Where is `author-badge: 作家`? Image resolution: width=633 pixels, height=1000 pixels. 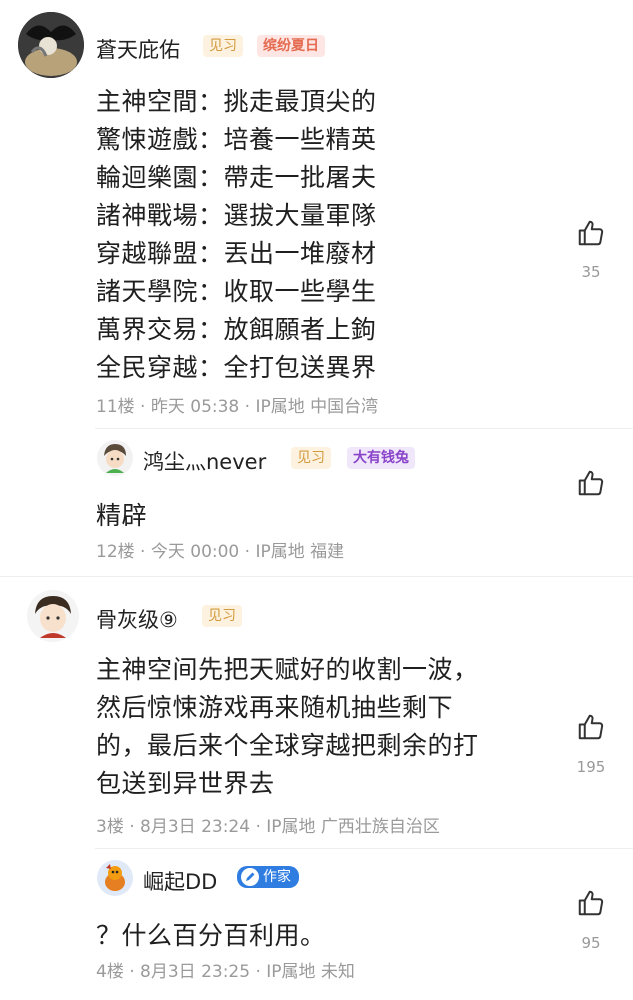 author-badge: 作家 is located at coordinates (268, 877).